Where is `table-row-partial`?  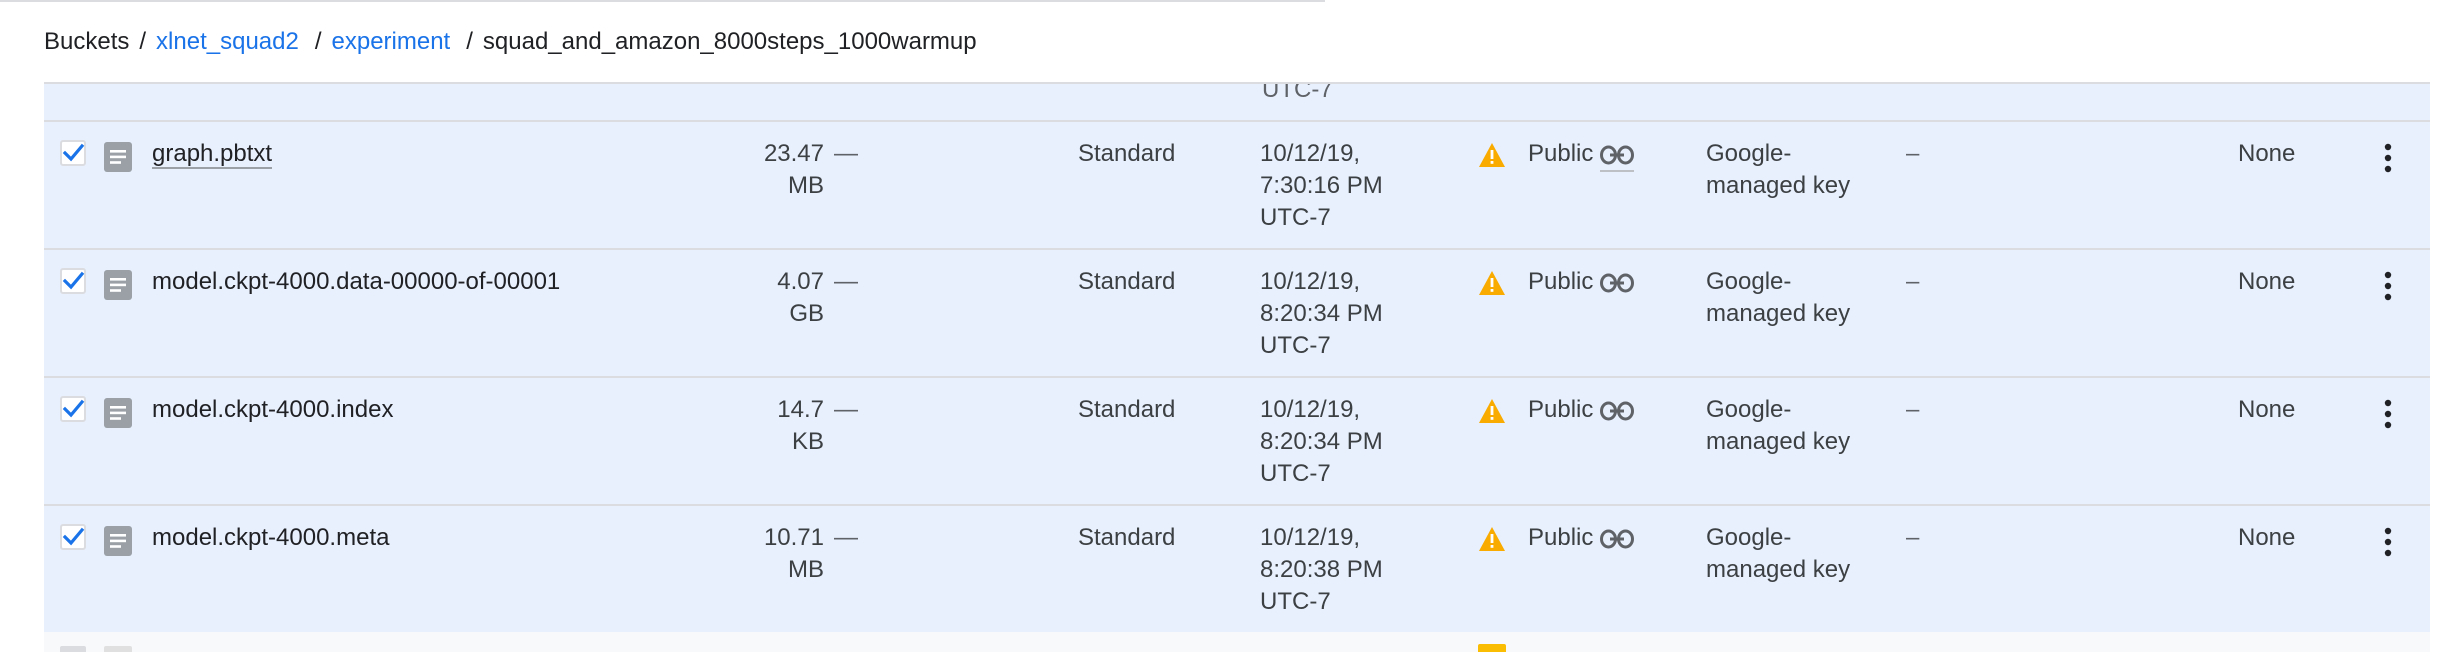
table-row-partial is located at coordinates (1237, 642).